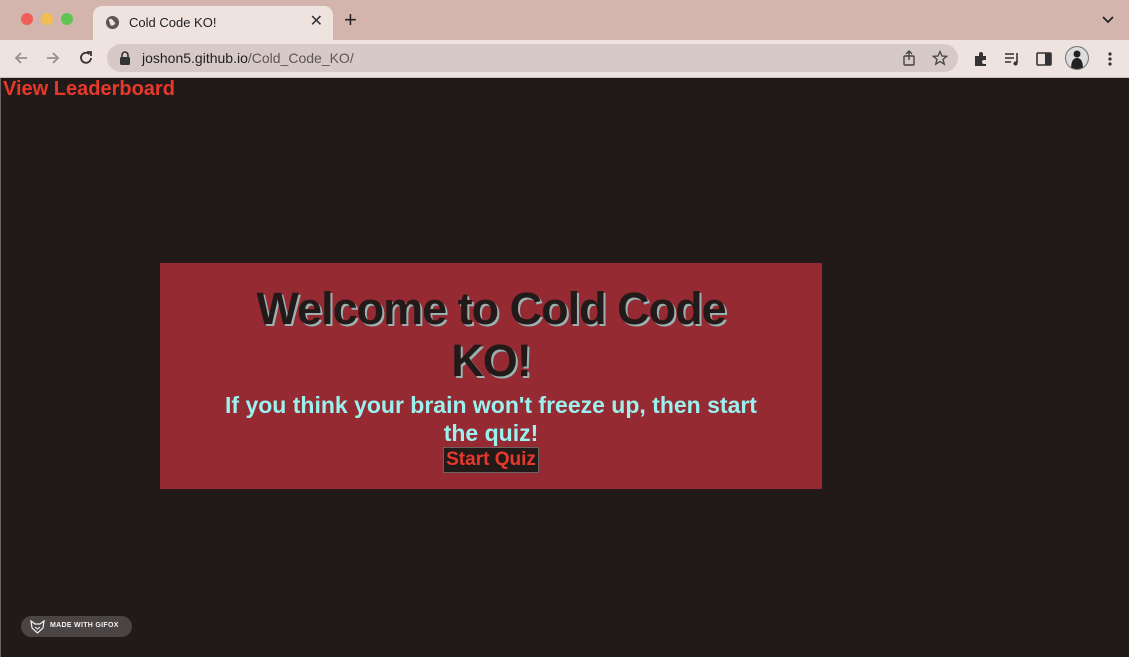 Image resolution: width=1129 pixels, height=657 pixels. Describe the element at coordinates (27, 19) in the screenshot. I see `close-window-button` at that location.